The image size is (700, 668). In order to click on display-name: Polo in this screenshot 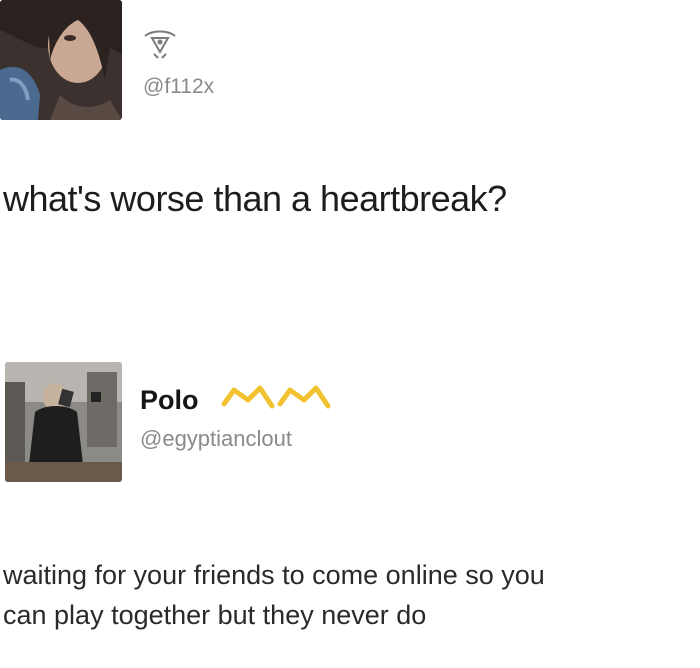, I will do `click(169, 400)`.